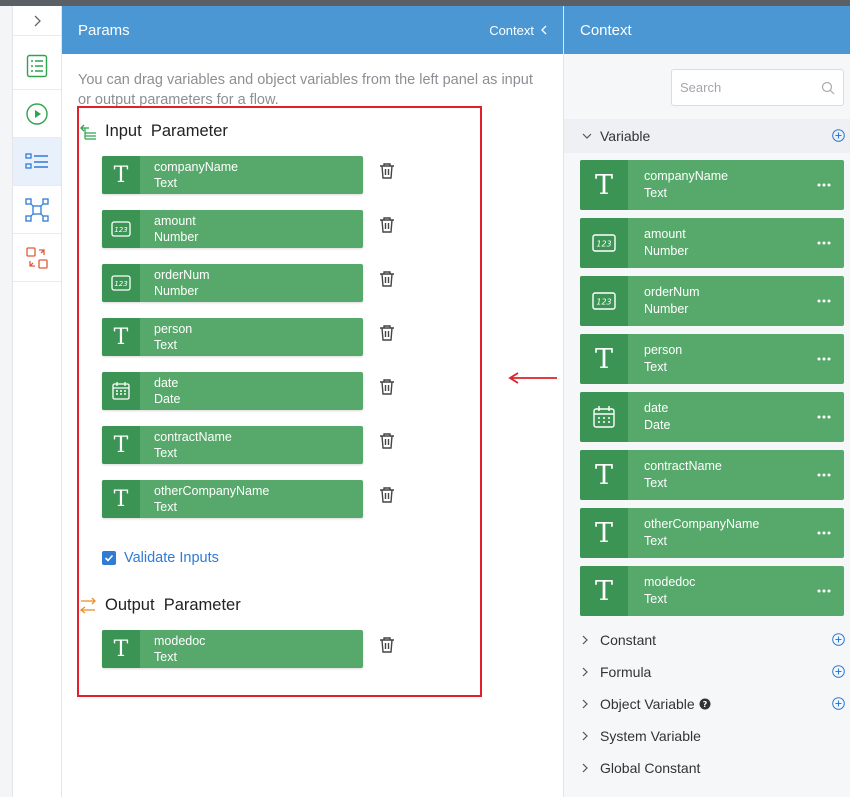 This screenshot has width=850, height=797. I want to click on variable-group-label: Variable, so click(625, 136).